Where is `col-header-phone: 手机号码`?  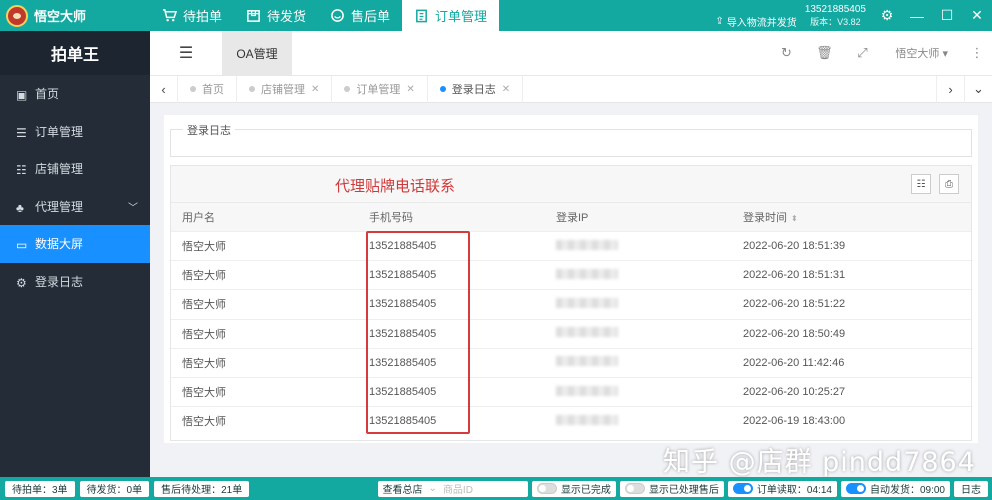
col-header-phone: 手机号码 is located at coordinates (451, 217).